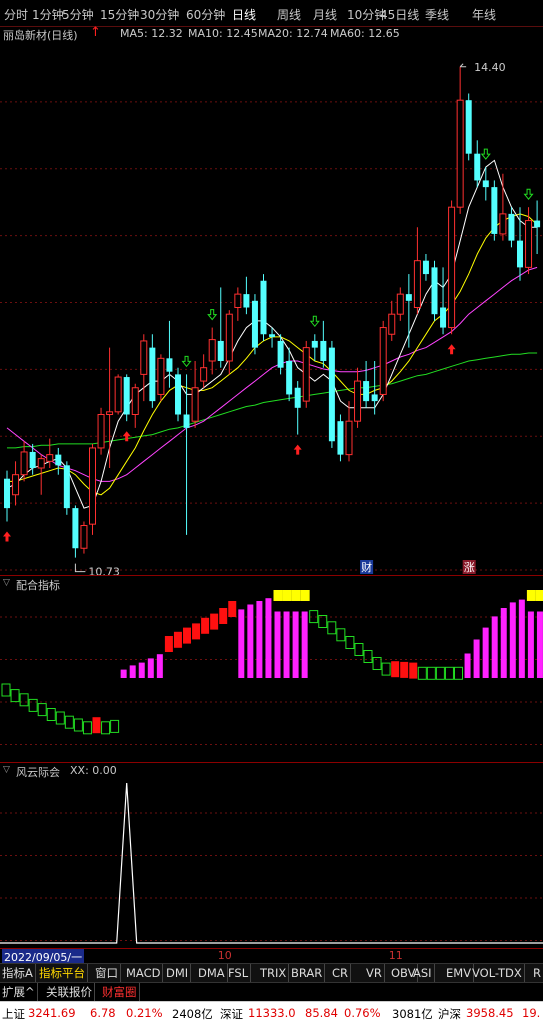  I want to click on low-price-label: 10.73, so click(104, 570).